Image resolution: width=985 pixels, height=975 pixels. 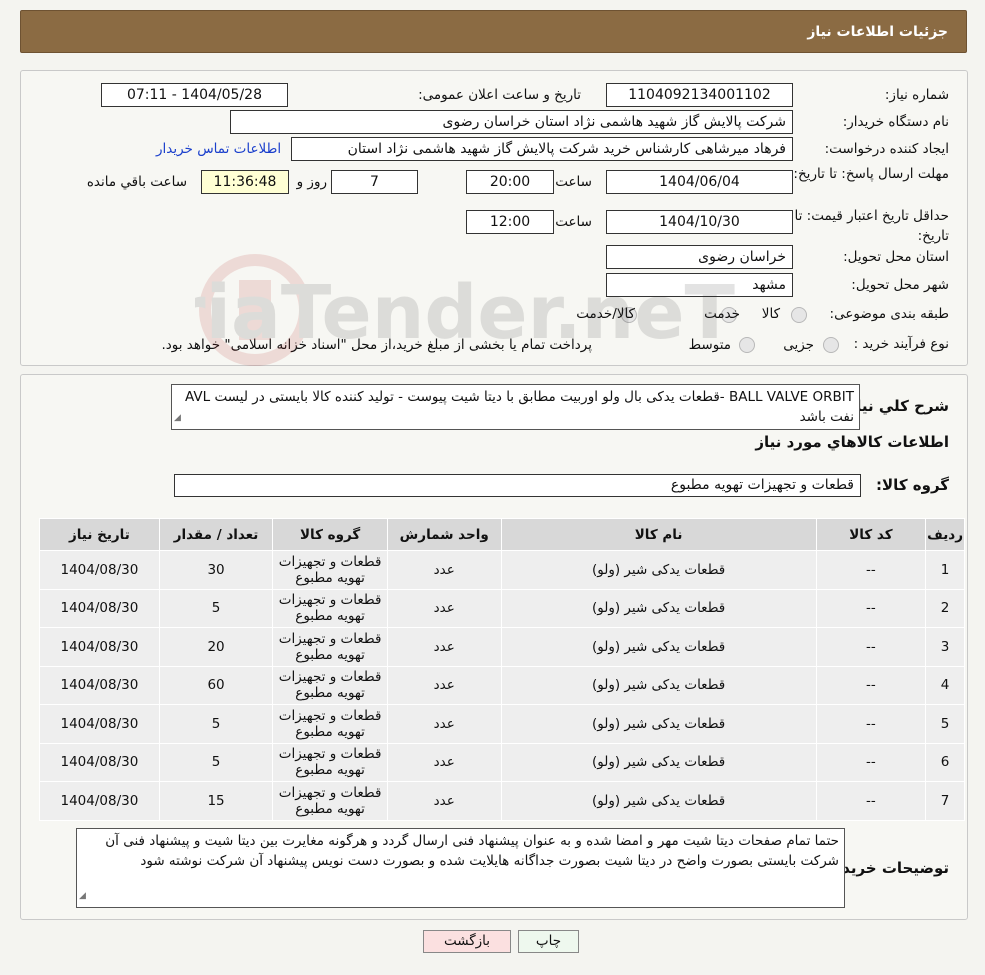 What do you see at coordinates (895, 122) in the screenshot?
I see `buyer-label: نام دستگاه خریدار:` at bounding box center [895, 122].